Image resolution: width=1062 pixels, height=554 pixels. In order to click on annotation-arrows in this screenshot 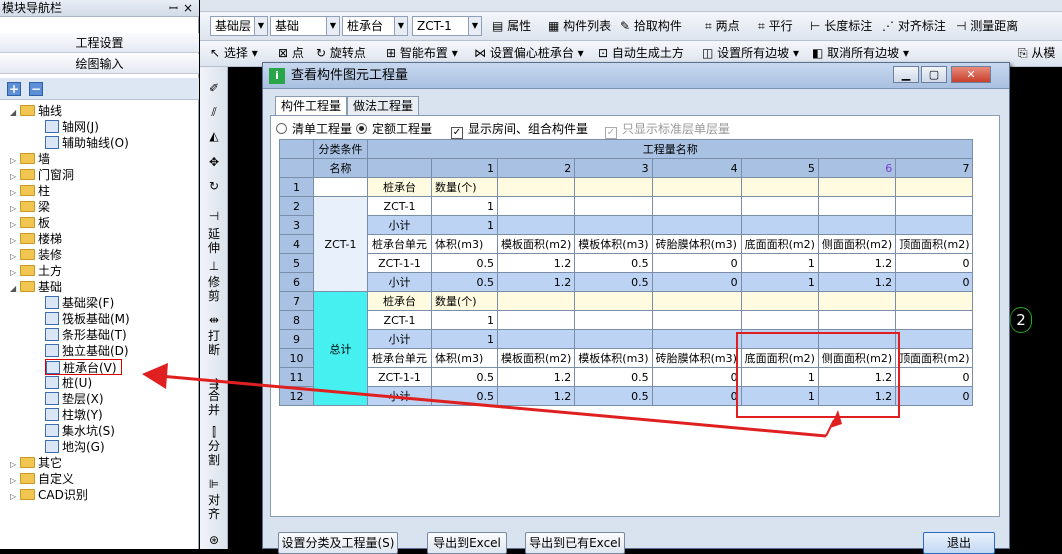, I will do `click(492, 400)`.